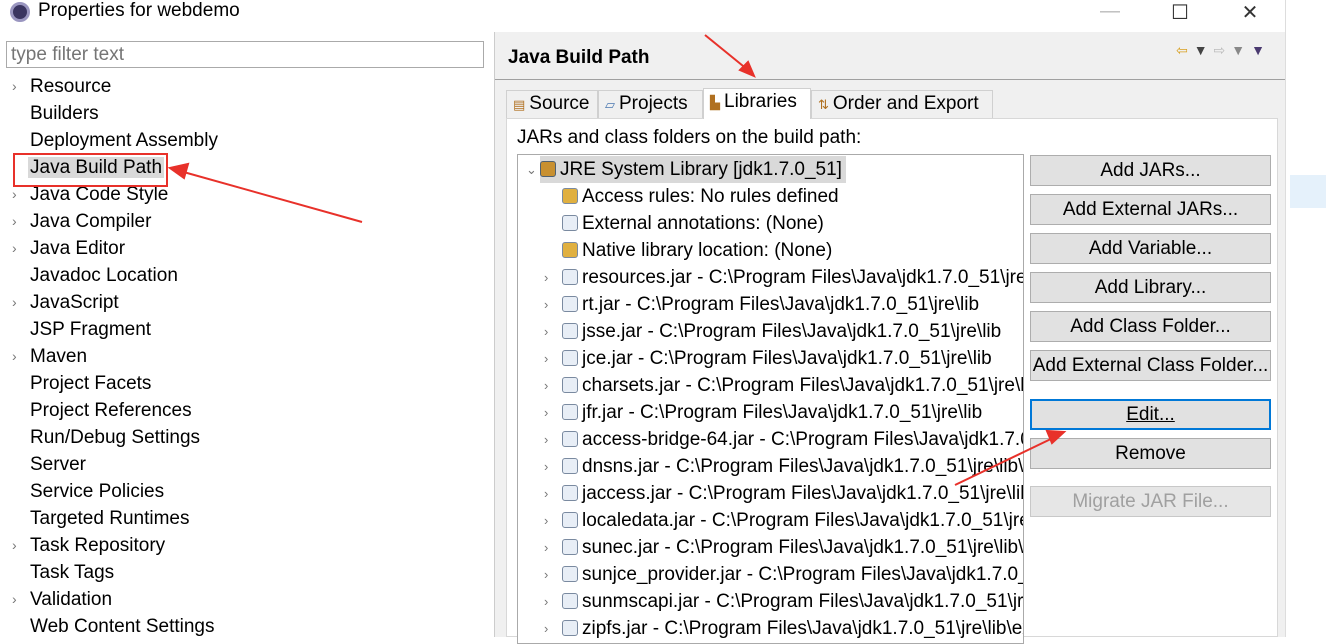  Describe the element at coordinates (1285, 318) in the screenshot. I see `window-border` at that location.